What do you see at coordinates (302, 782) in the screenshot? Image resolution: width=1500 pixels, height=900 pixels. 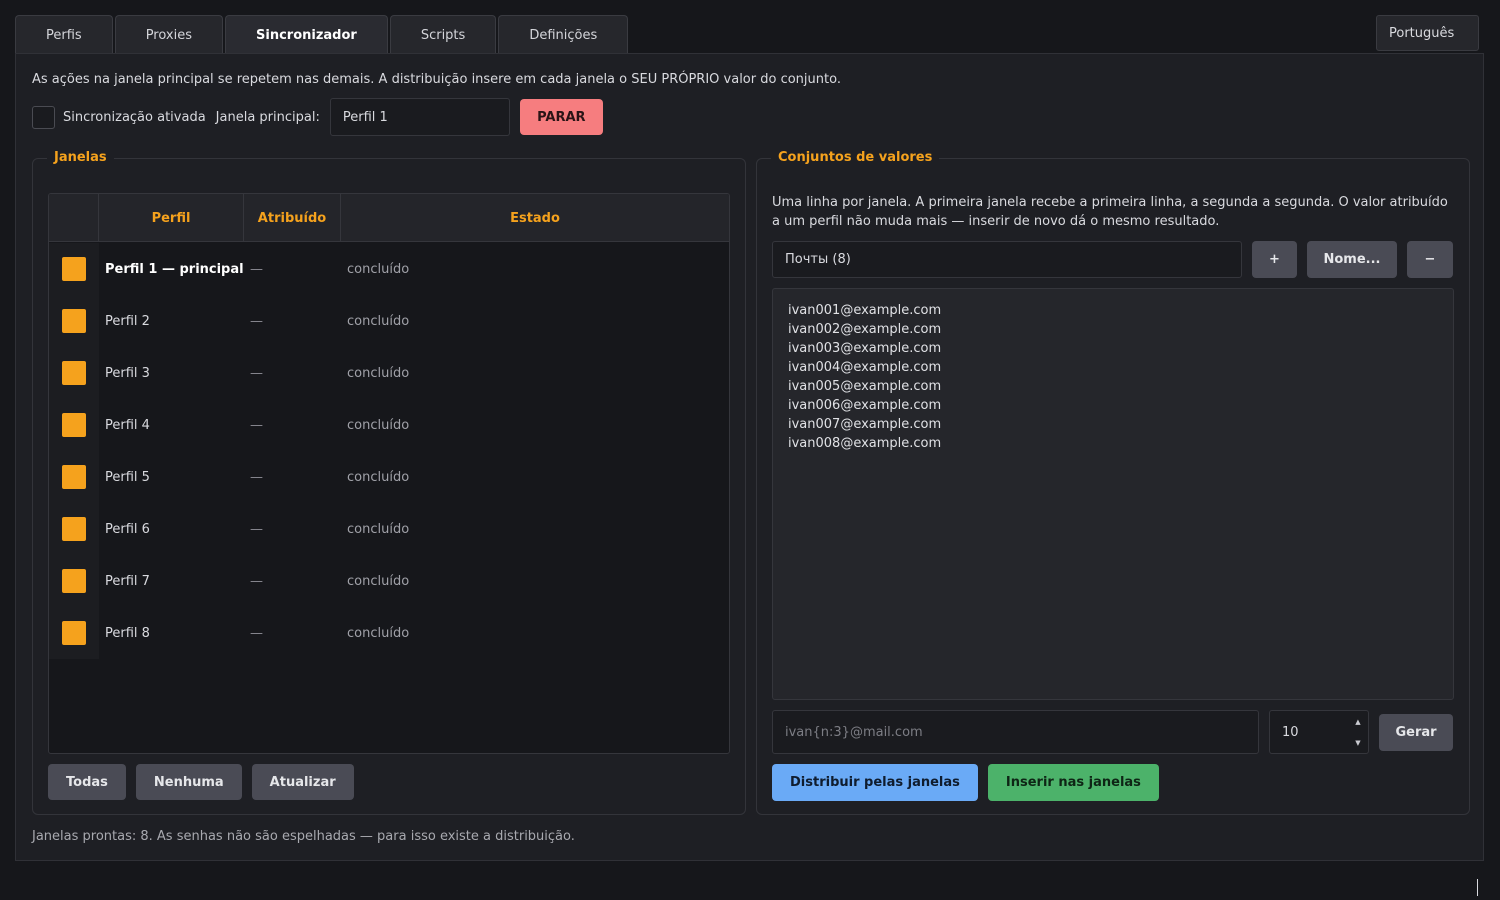 I see `refresh-button: Atualizar` at bounding box center [302, 782].